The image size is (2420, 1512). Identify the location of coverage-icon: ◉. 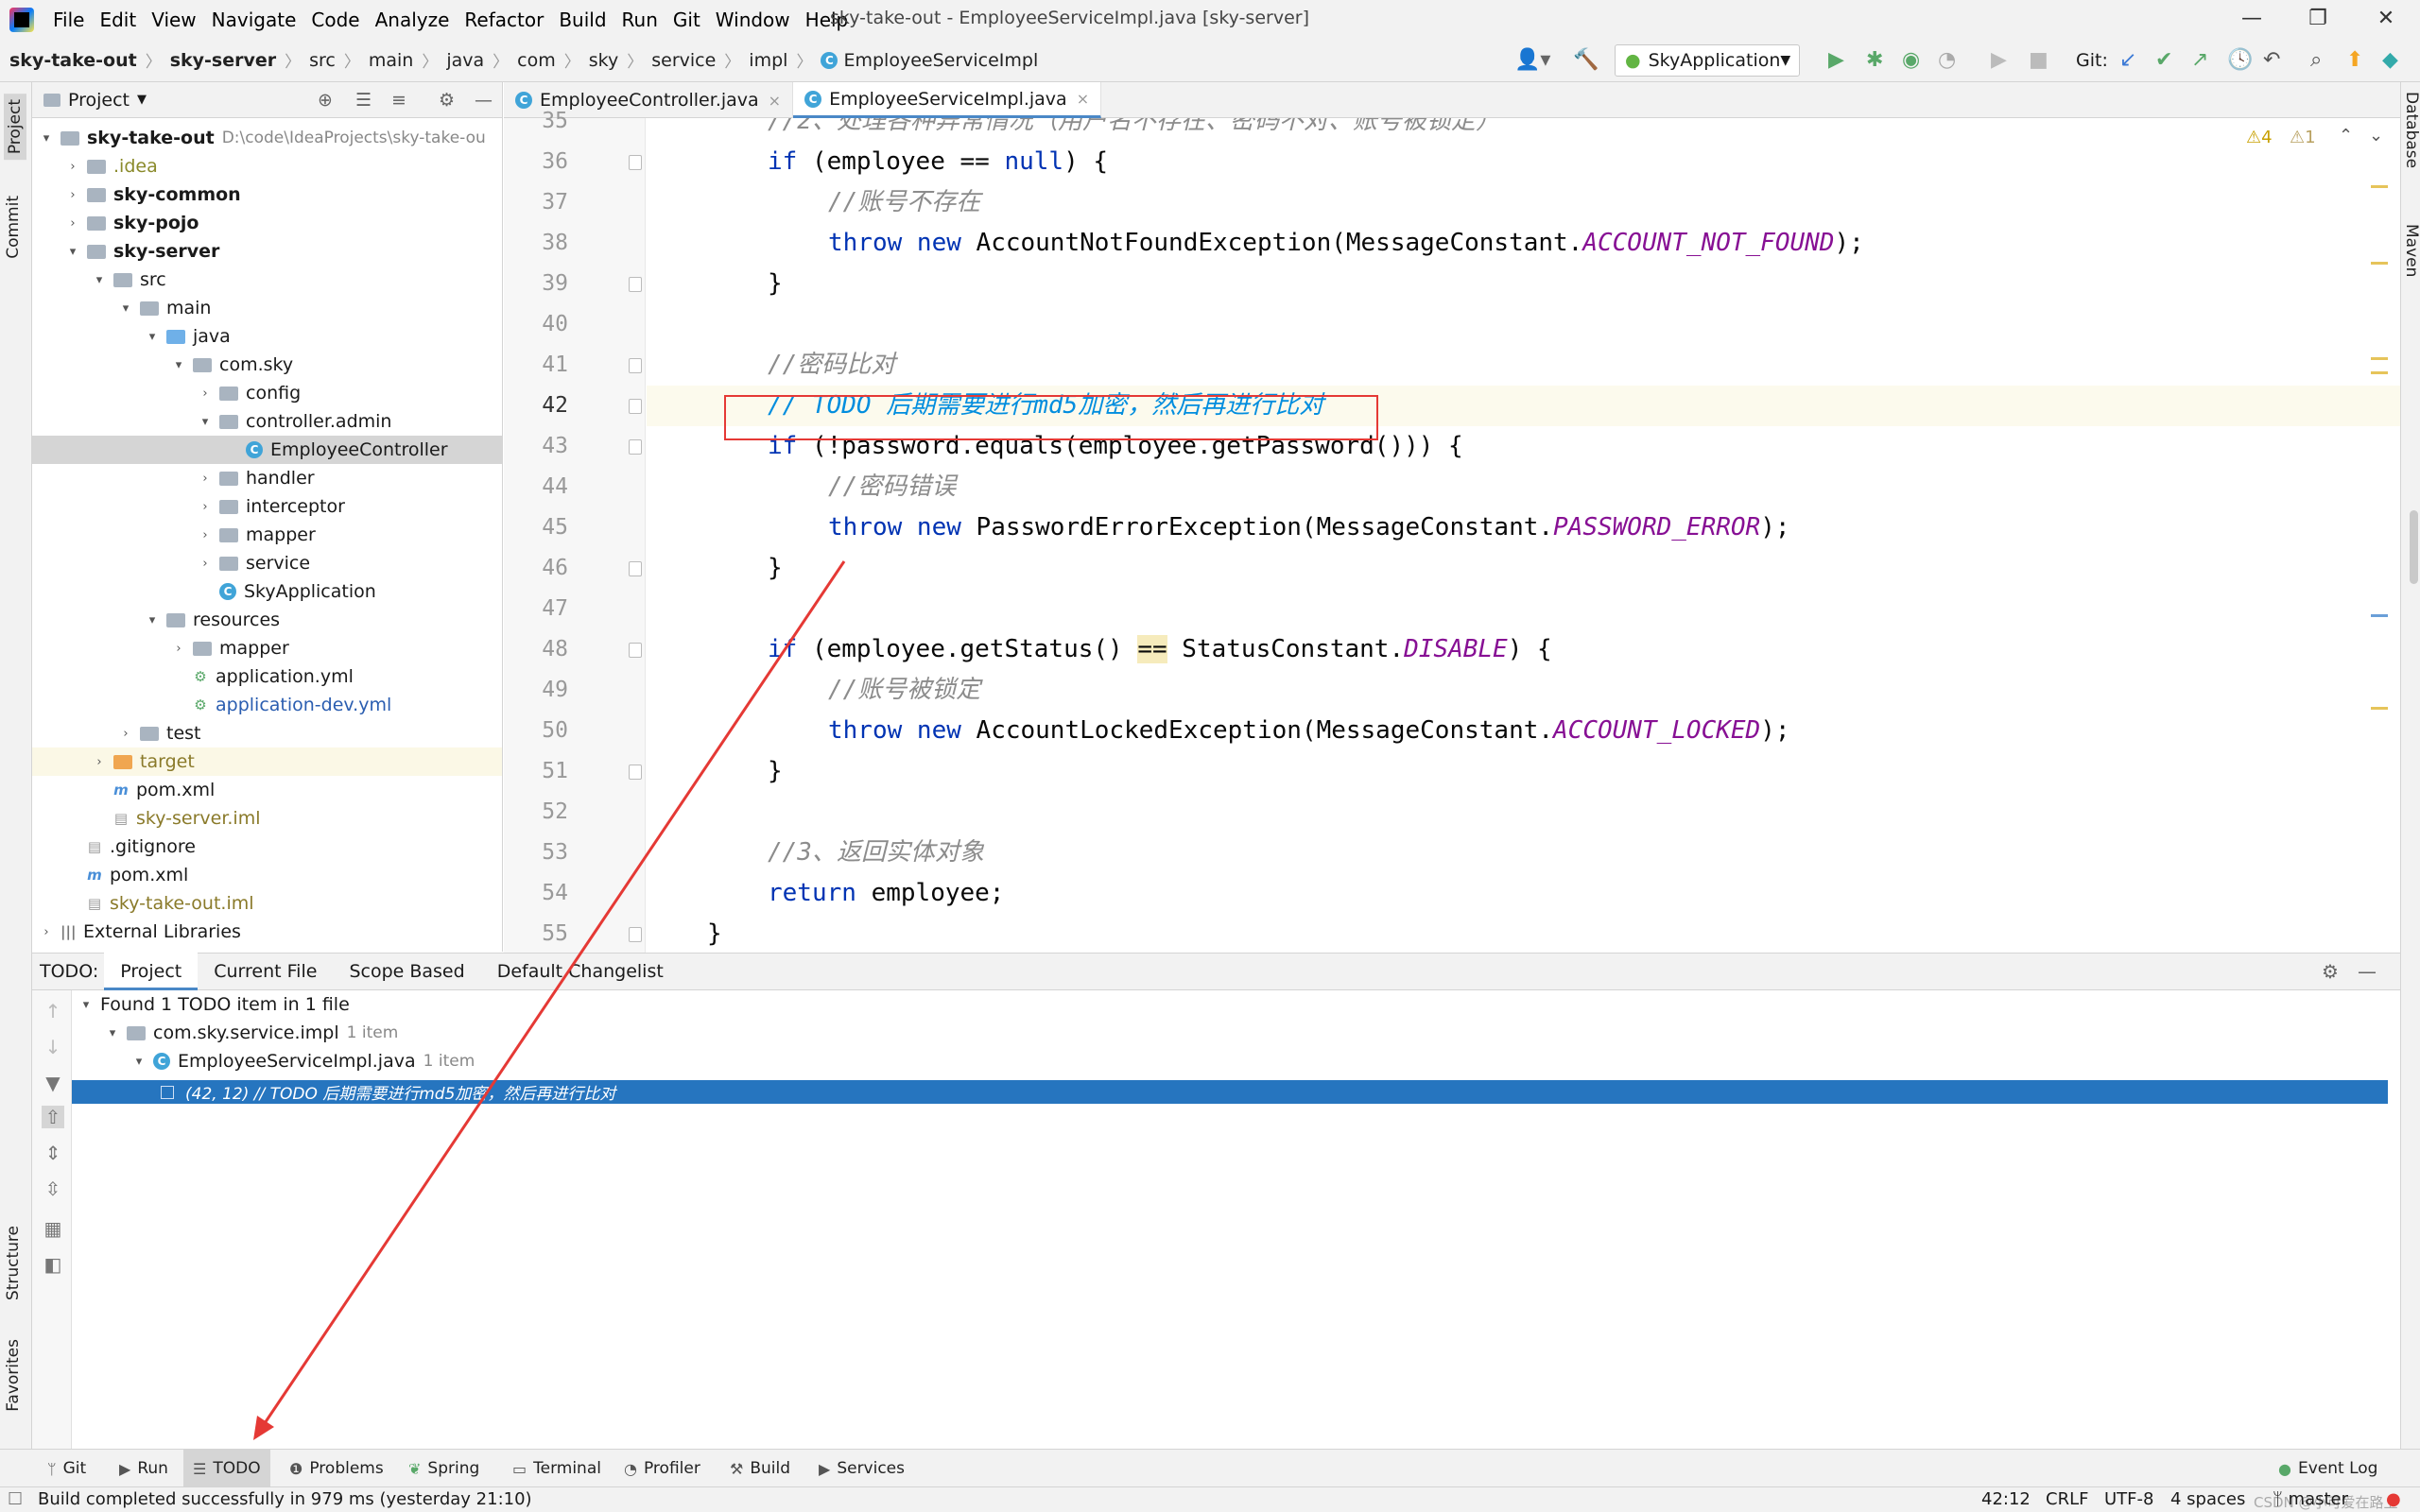
(1911, 60).